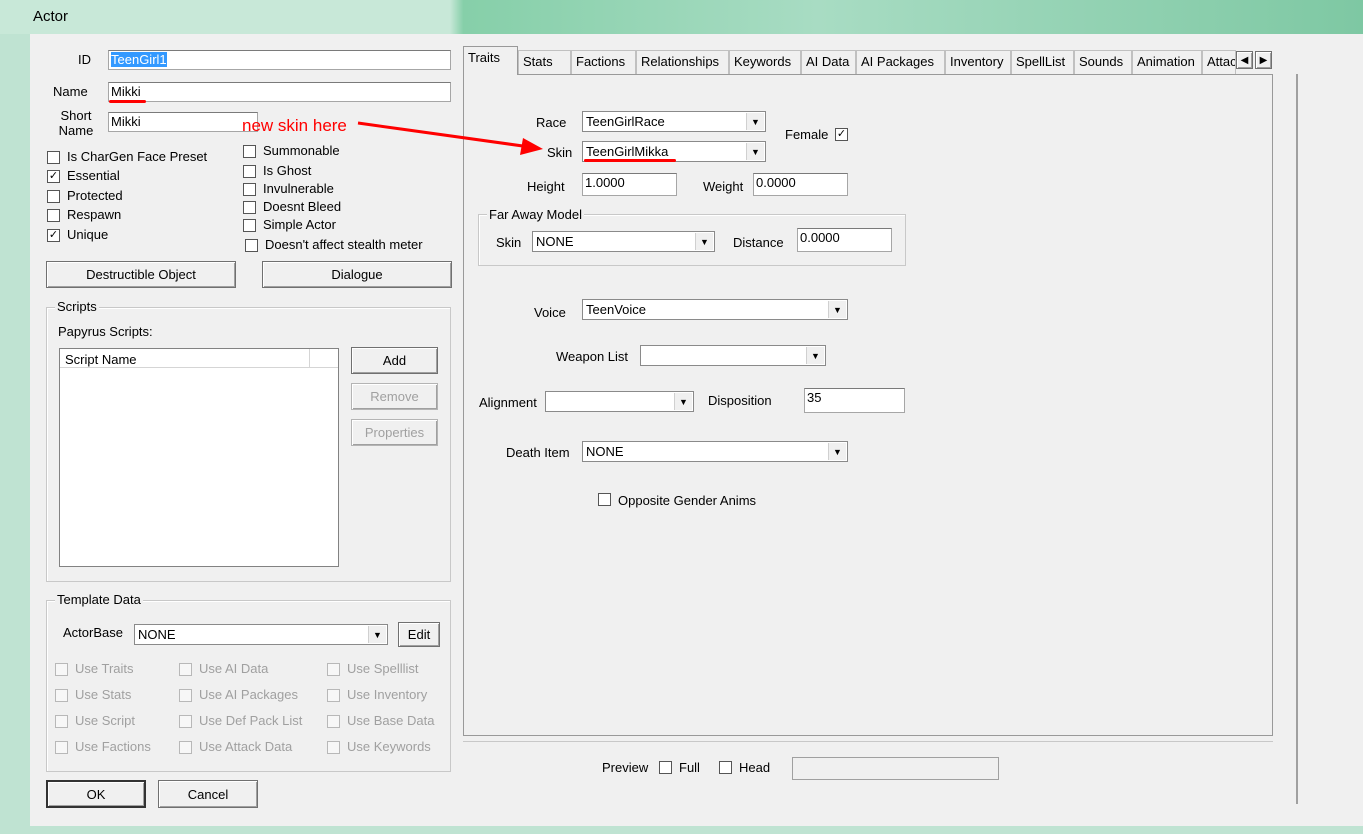 The image size is (1363, 834). What do you see at coordinates (1297, 439) in the screenshot?
I see `right-edge-divider` at bounding box center [1297, 439].